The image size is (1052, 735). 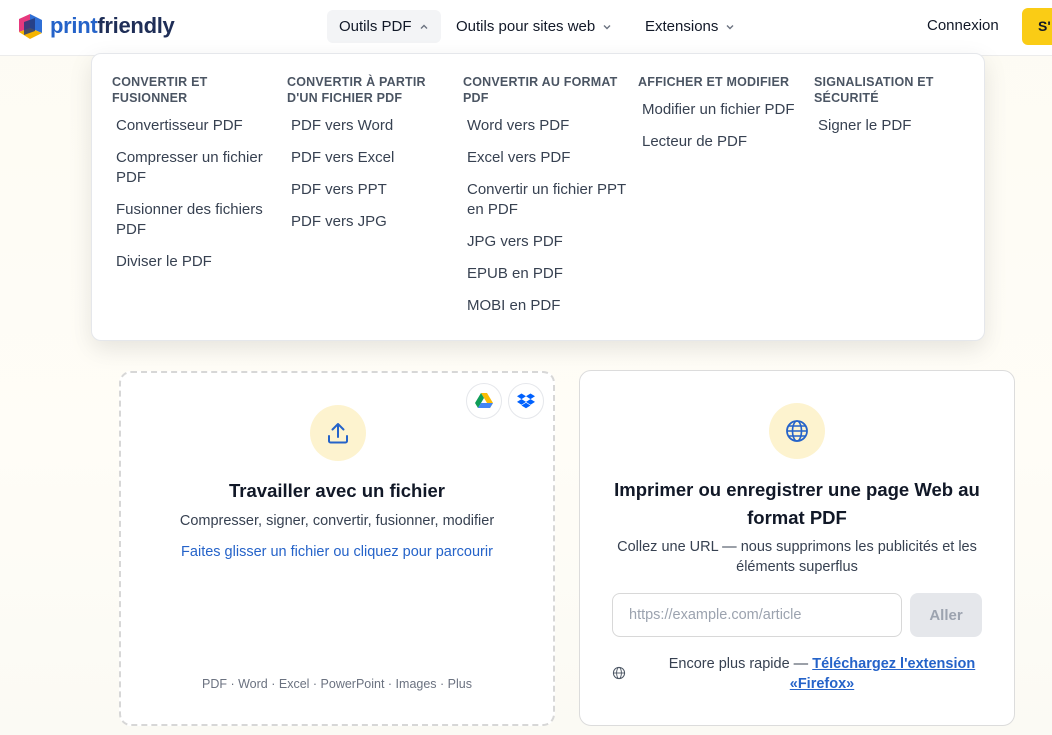 What do you see at coordinates (198, 220) in the screenshot?
I see `menu-link-fusionner-pdf: Fusionner des fichiers PDF` at bounding box center [198, 220].